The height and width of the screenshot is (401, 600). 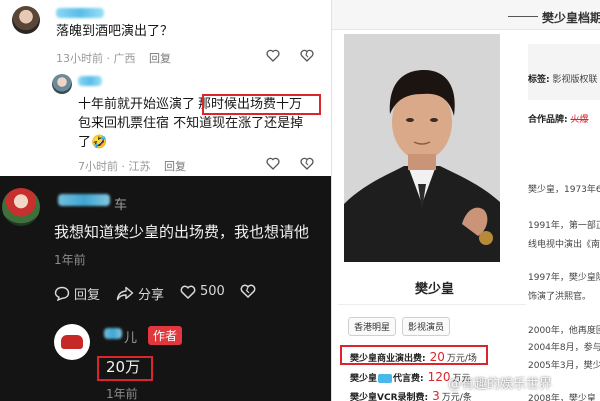 I want to click on partner-row: 合作品牌: 火爆, so click(x=558, y=118).